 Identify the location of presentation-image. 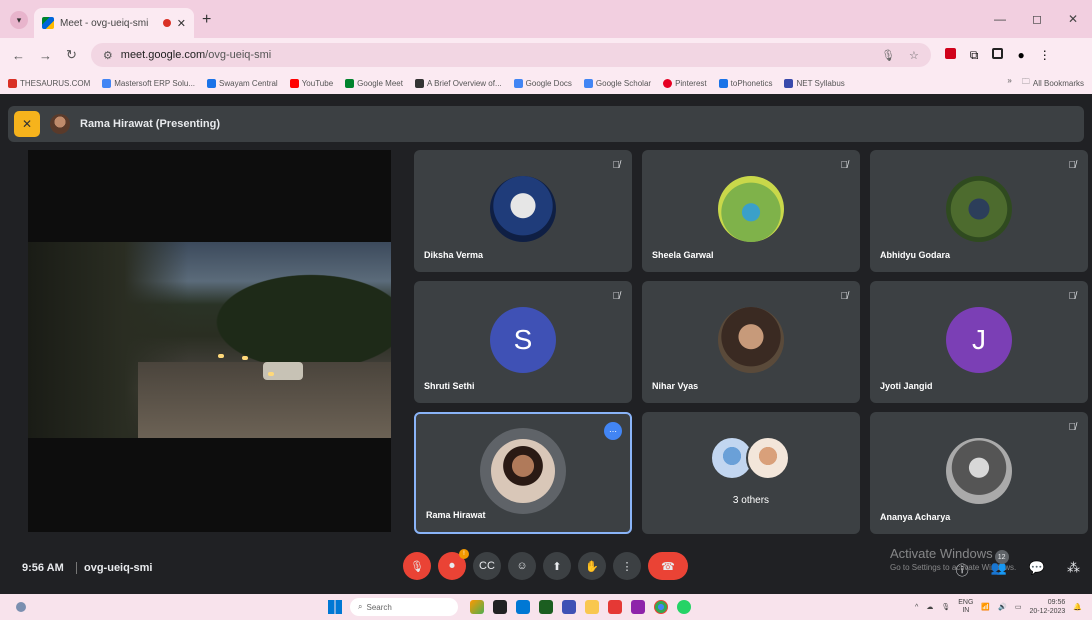
(209, 340).